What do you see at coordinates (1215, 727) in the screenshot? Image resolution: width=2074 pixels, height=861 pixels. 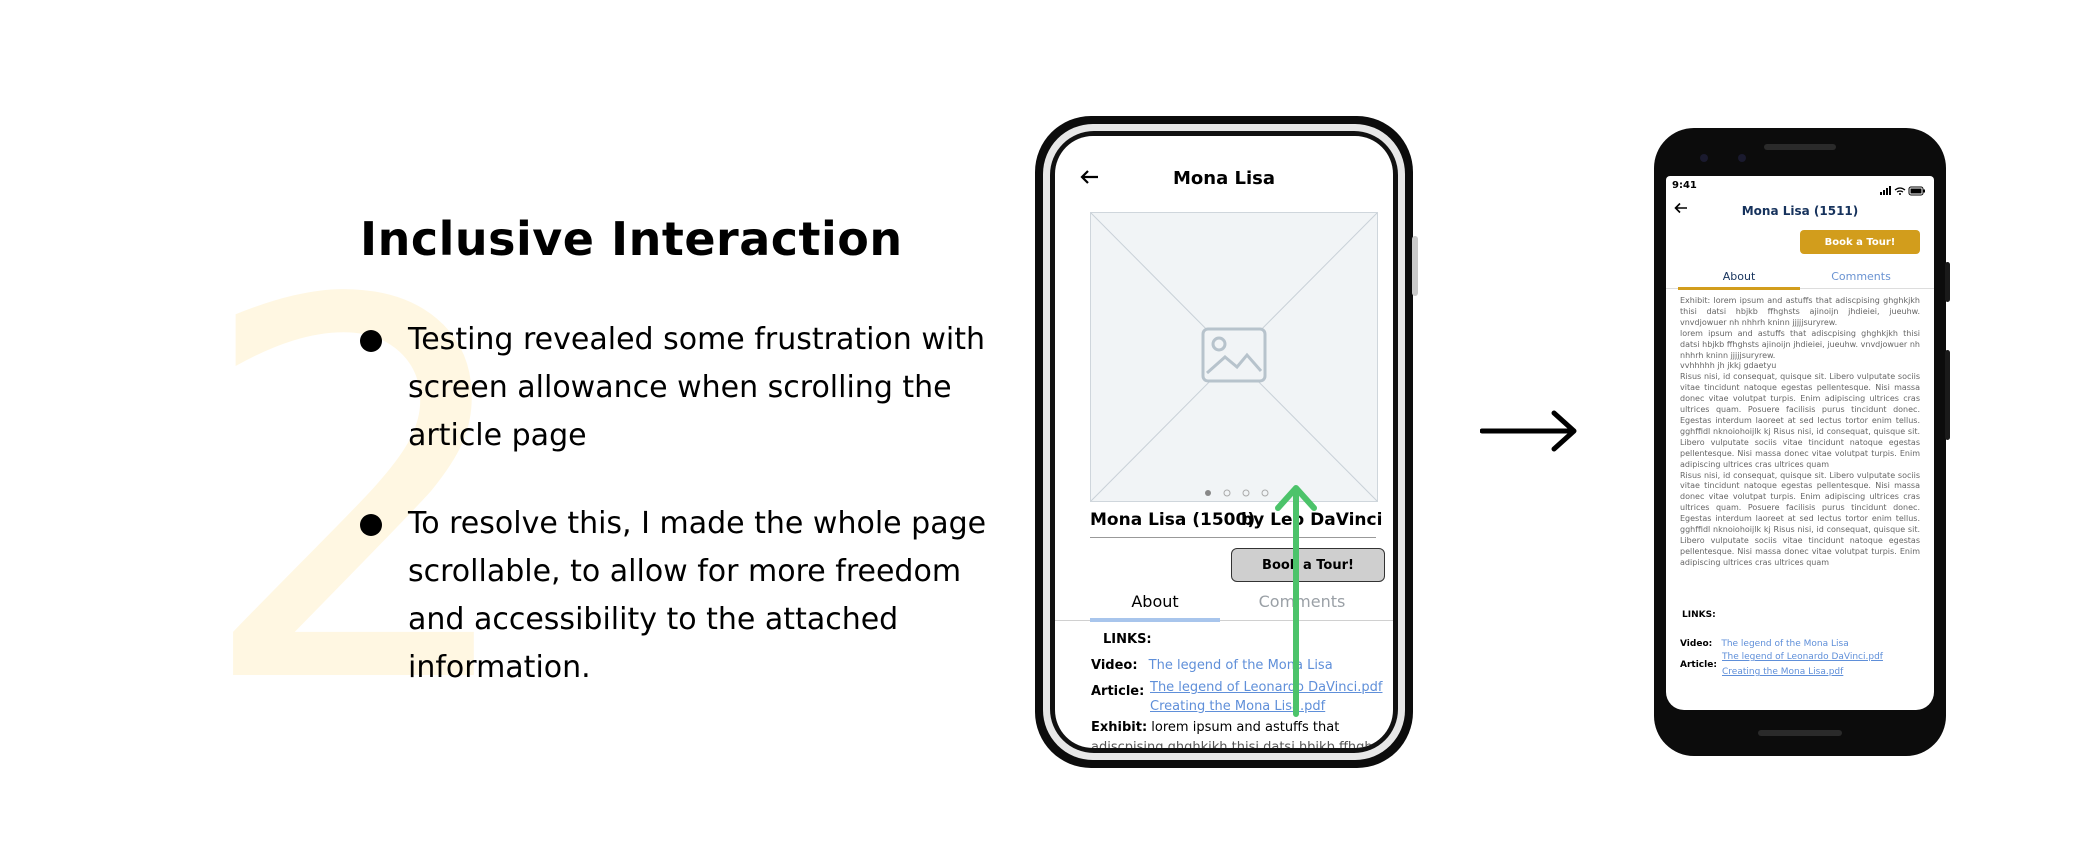 I see `exhibit-row: Exhibit: lorem ipsum and astuffs that` at bounding box center [1215, 727].